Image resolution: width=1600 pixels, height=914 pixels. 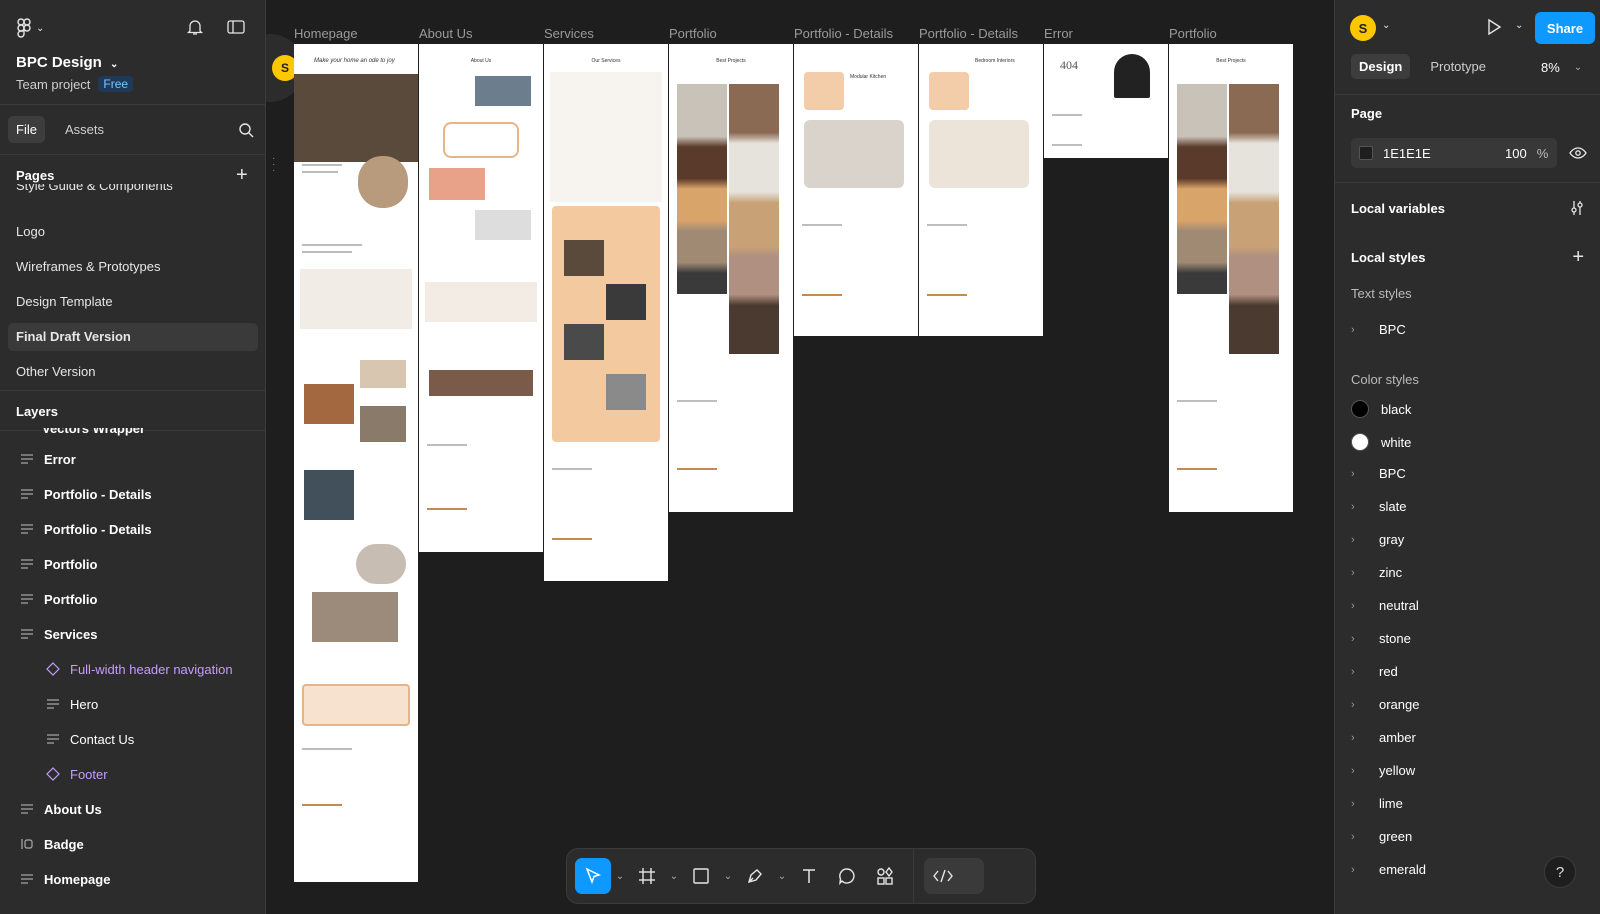 What do you see at coordinates (1388, 671) in the screenshot?
I see `color-group-label: red` at bounding box center [1388, 671].